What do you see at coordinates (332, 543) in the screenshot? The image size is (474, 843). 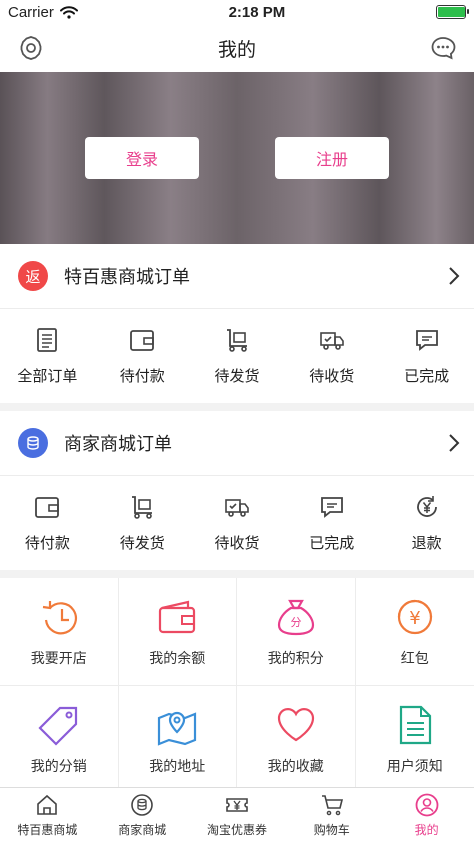 I see `merchant-completed-label: 已完成` at bounding box center [332, 543].